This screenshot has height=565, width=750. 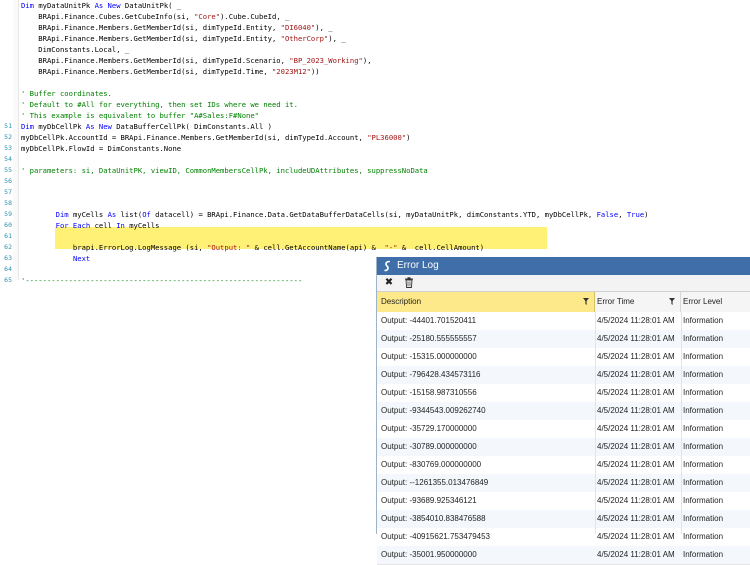 What do you see at coordinates (638, 302) in the screenshot?
I see `column-header-error-time: Error Time` at bounding box center [638, 302].